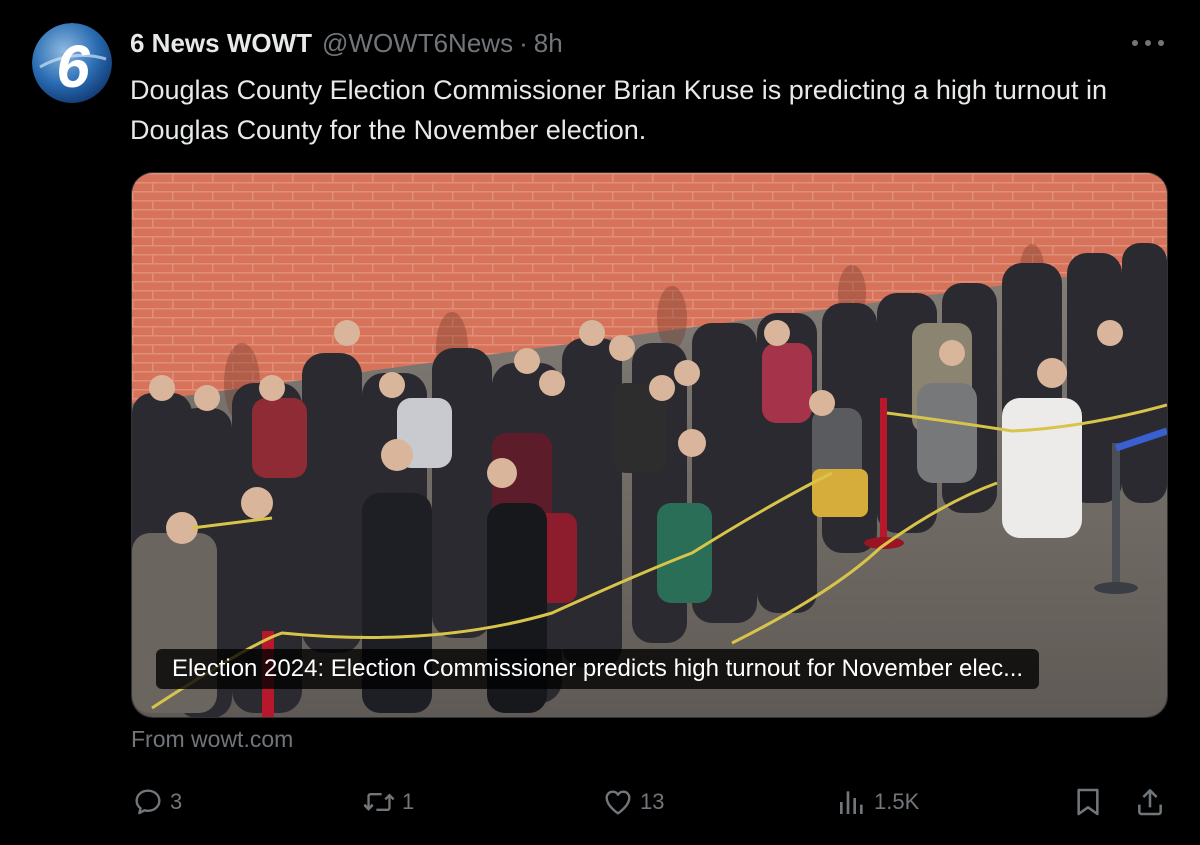 The image size is (1200, 845). Describe the element at coordinates (379, 802) in the screenshot. I see `repost-icon` at that location.